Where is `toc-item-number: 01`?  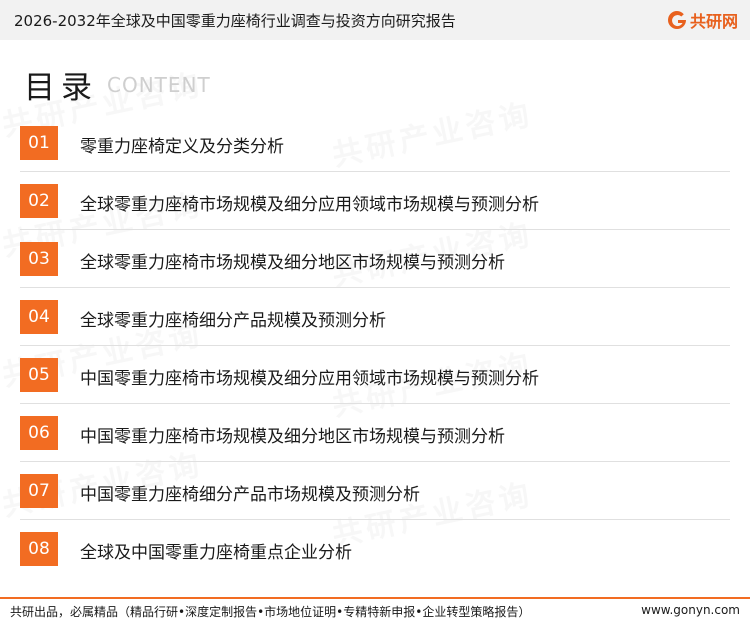 toc-item-number: 01 is located at coordinates (39, 143).